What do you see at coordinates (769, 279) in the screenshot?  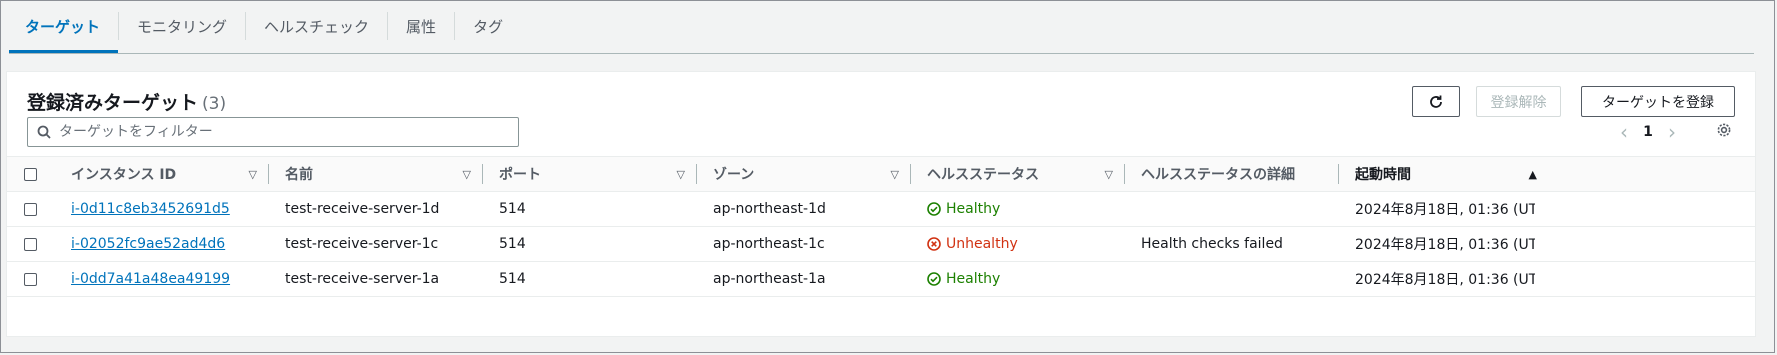 I see `zone-cell: ap-northeast-1a` at bounding box center [769, 279].